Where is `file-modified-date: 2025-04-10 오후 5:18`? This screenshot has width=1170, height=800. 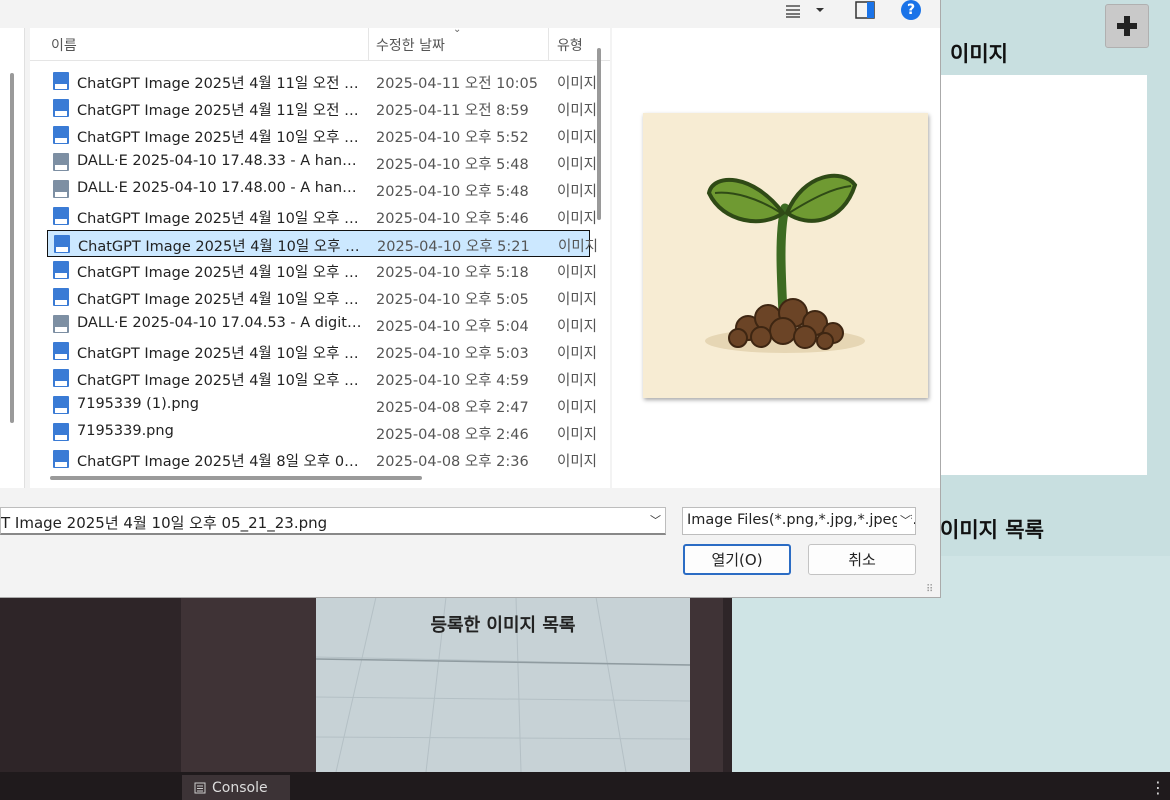
file-modified-date: 2025-04-10 오후 5:18 is located at coordinates (452, 273).